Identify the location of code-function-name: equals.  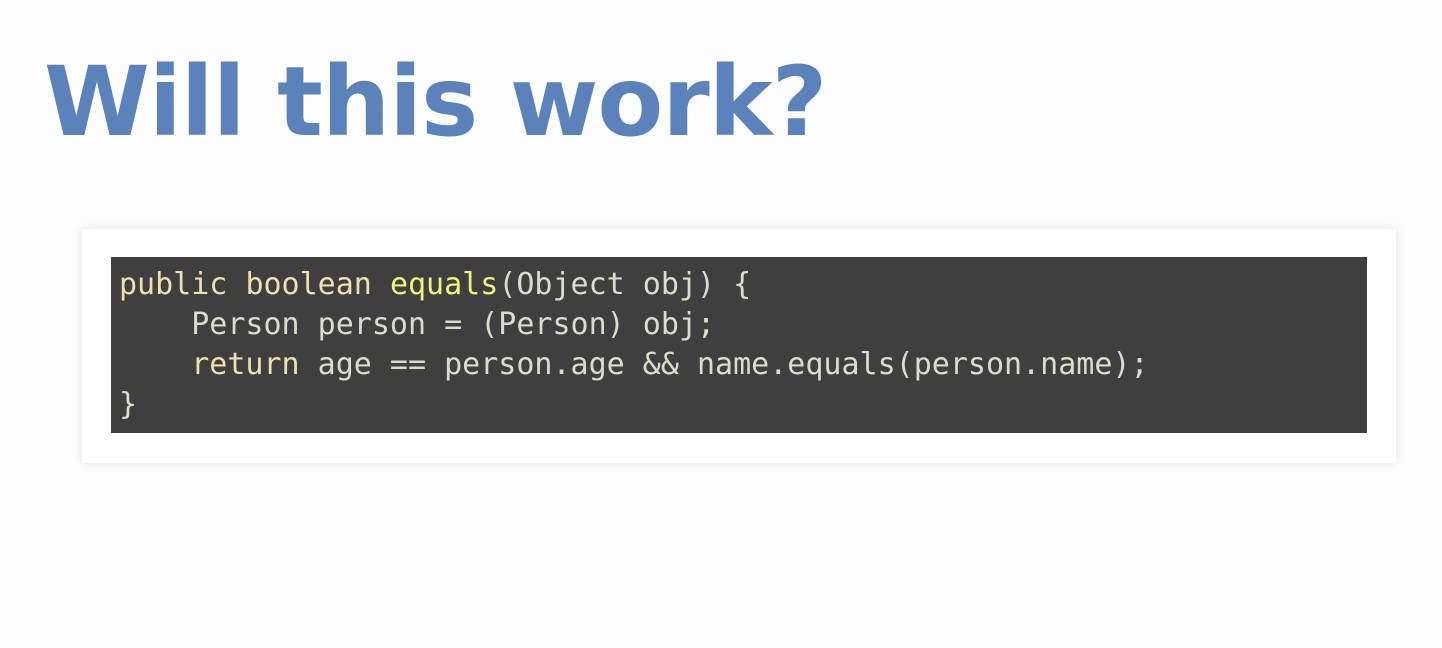
(444, 284).